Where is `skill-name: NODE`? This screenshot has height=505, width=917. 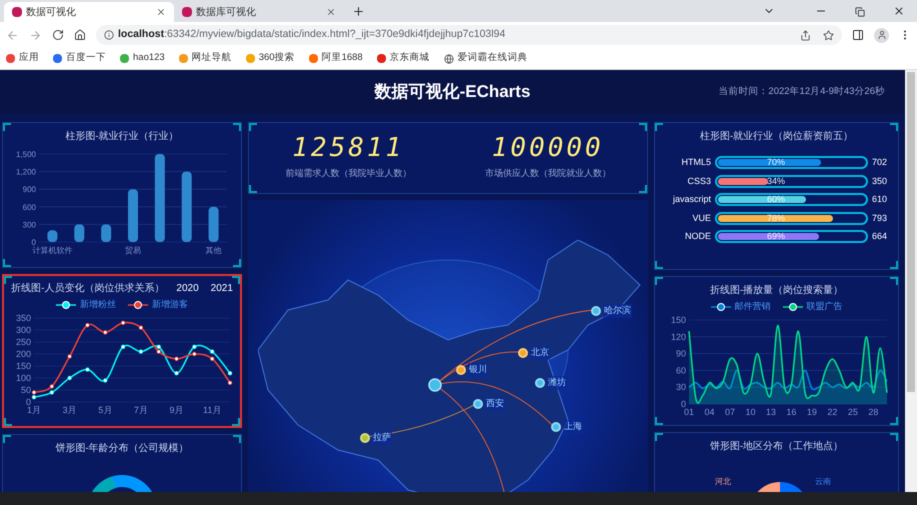 skill-name: NODE is located at coordinates (697, 236).